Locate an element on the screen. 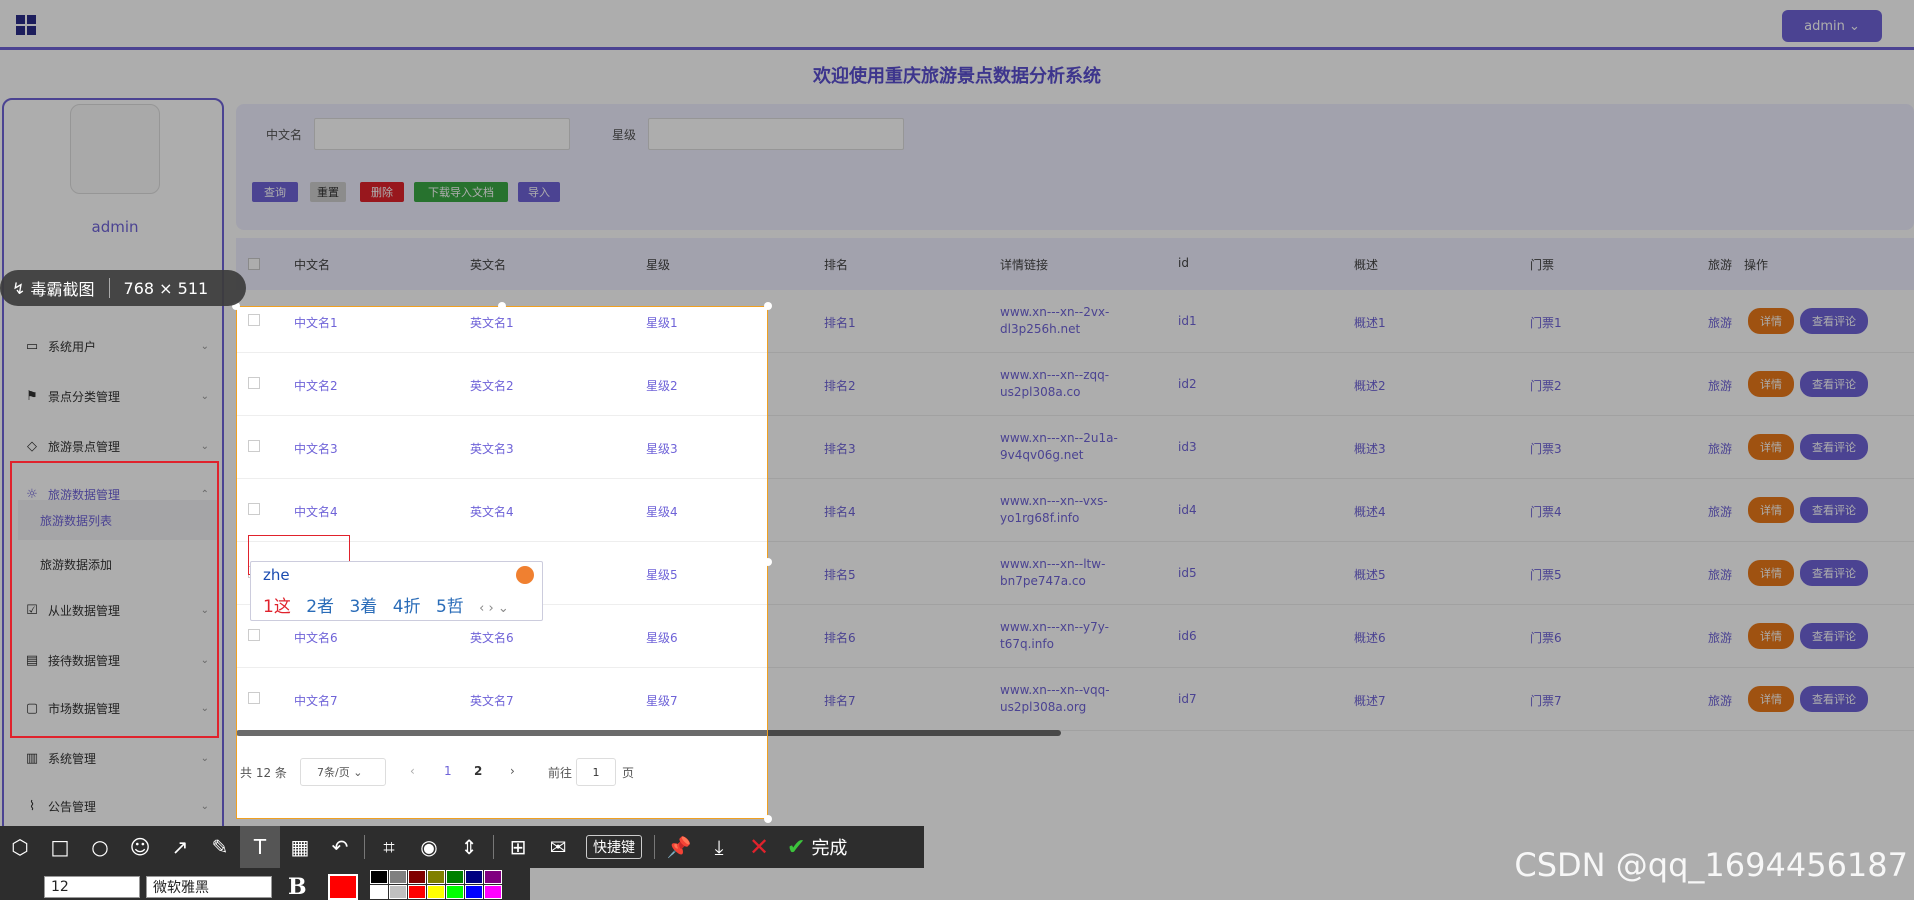 This screenshot has height=900, width=1914. horizontal-scrollbar is located at coordinates (648, 733).